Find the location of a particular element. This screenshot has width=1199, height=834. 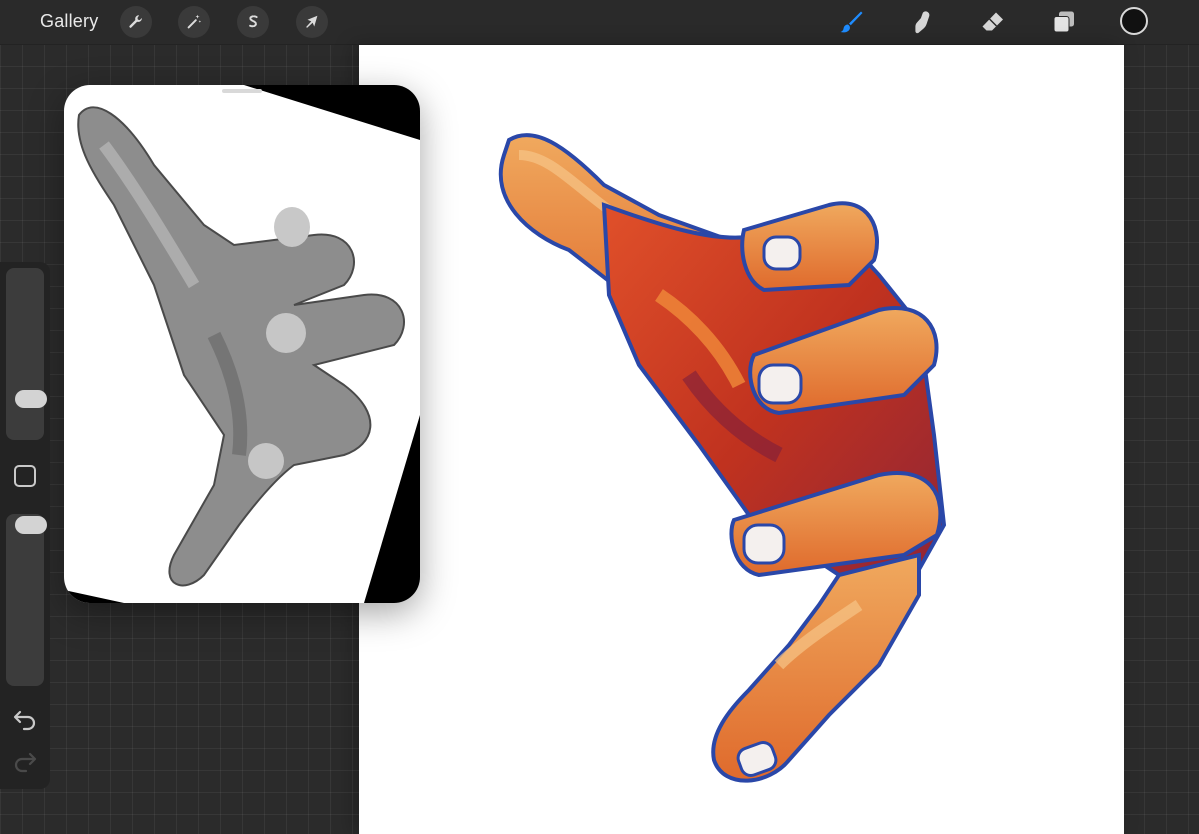

arrow-cursor-icon is located at coordinates (312, 21).